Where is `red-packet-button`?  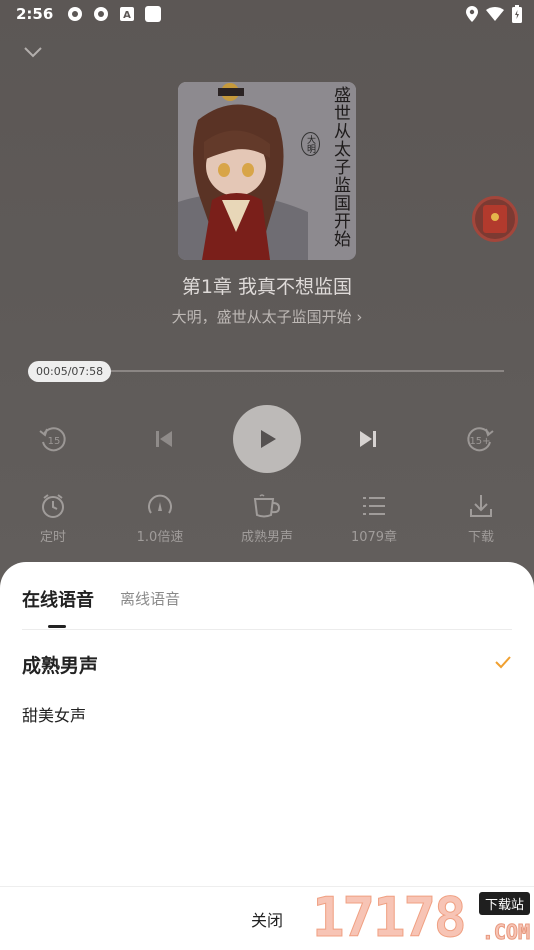
red-packet-button is located at coordinates (495, 219).